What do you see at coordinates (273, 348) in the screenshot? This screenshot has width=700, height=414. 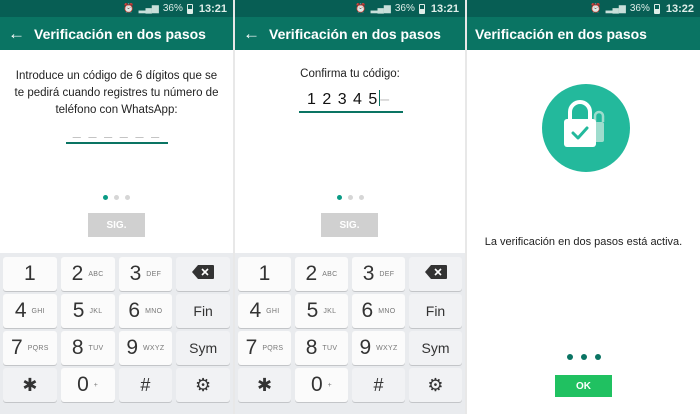 I see `key-sublabel: PQRS` at bounding box center [273, 348].